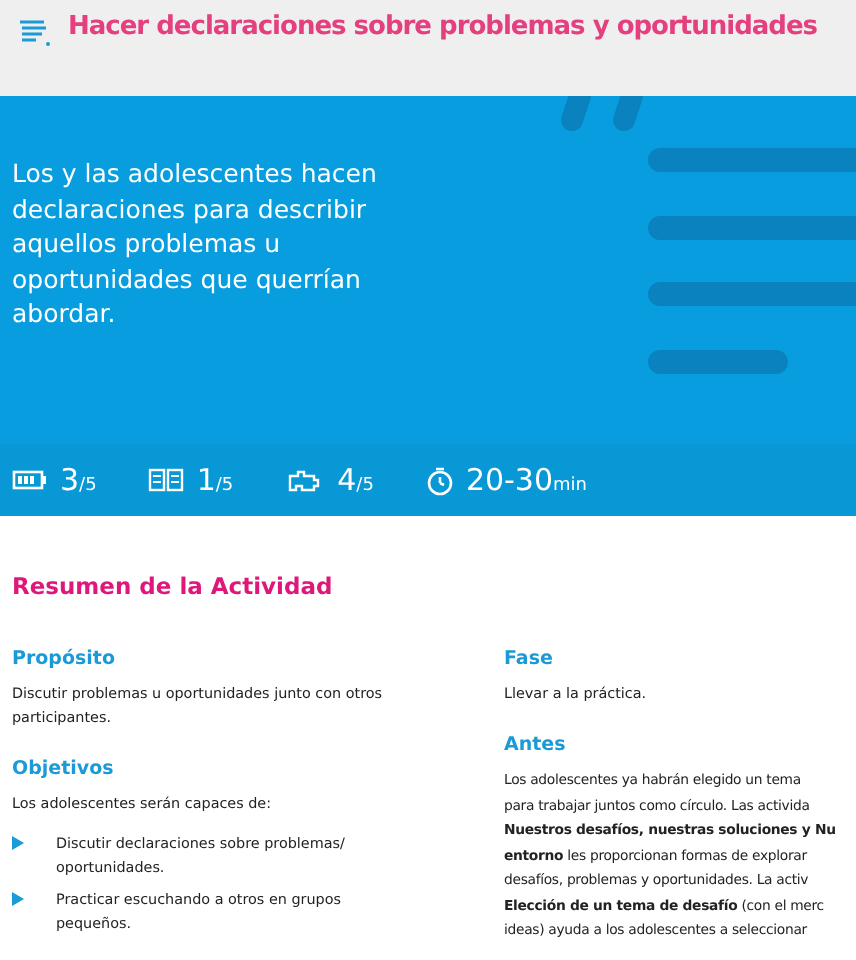  What do you see at coordinates (536, 745) in the screenshot?
I see `section-heading: Antes` at bounding box center [536, 745].